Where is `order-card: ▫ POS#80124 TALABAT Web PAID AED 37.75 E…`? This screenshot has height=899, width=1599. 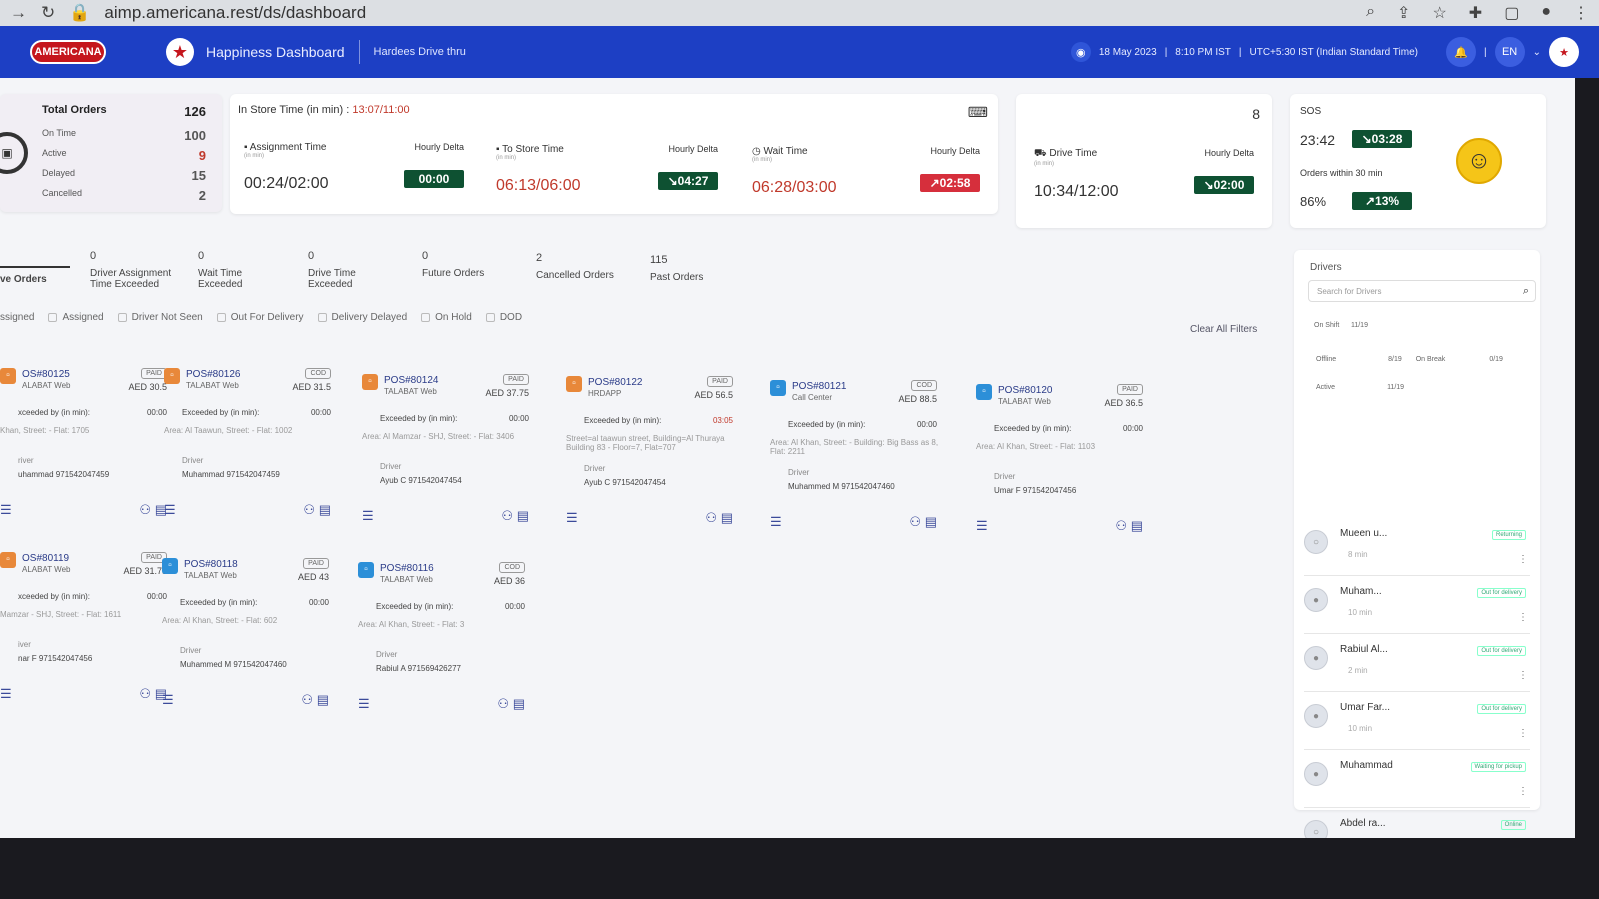 order-card: ▫ POS#80124 TALABAT Web PAID AED 37.75 E… is located at coordinates (449, 454).